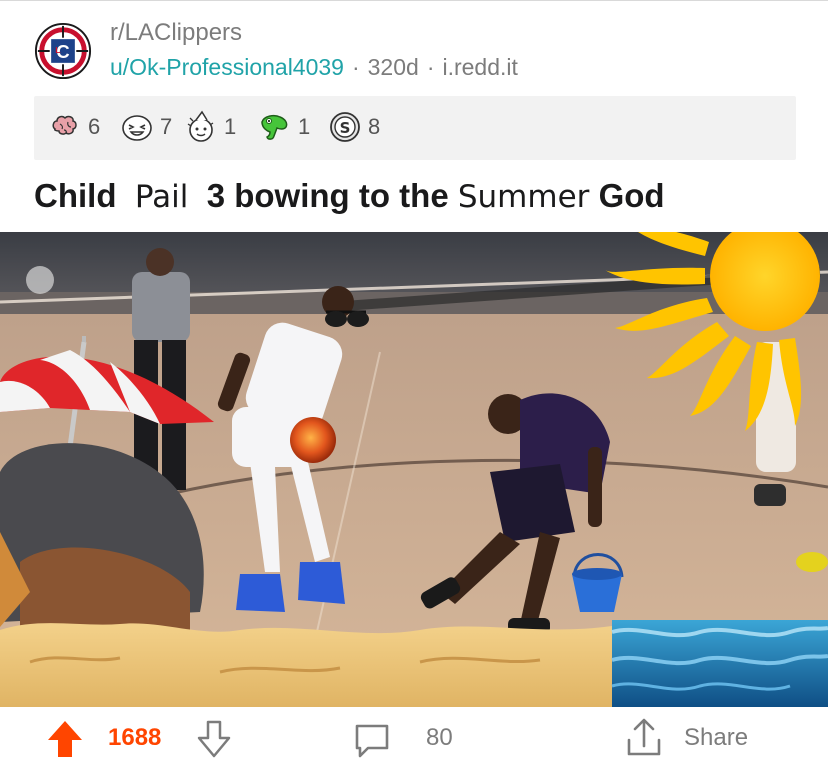  Describe the element at coordinates (58, 50) in the screenshot. I see `svg-text: L` at that location.